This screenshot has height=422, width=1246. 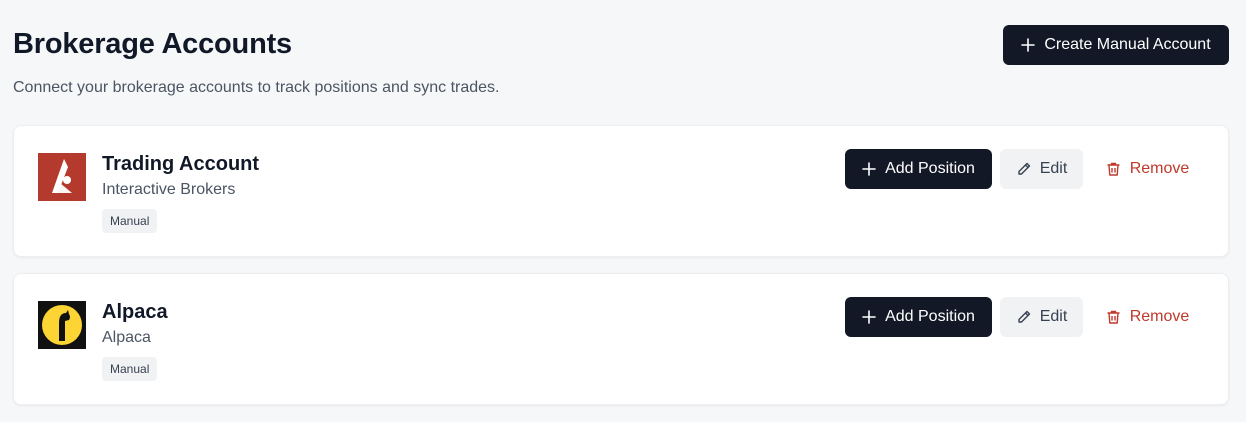 I want to click on create-manual-account-button: Create Manual Account, so click(x=1116, y=45).